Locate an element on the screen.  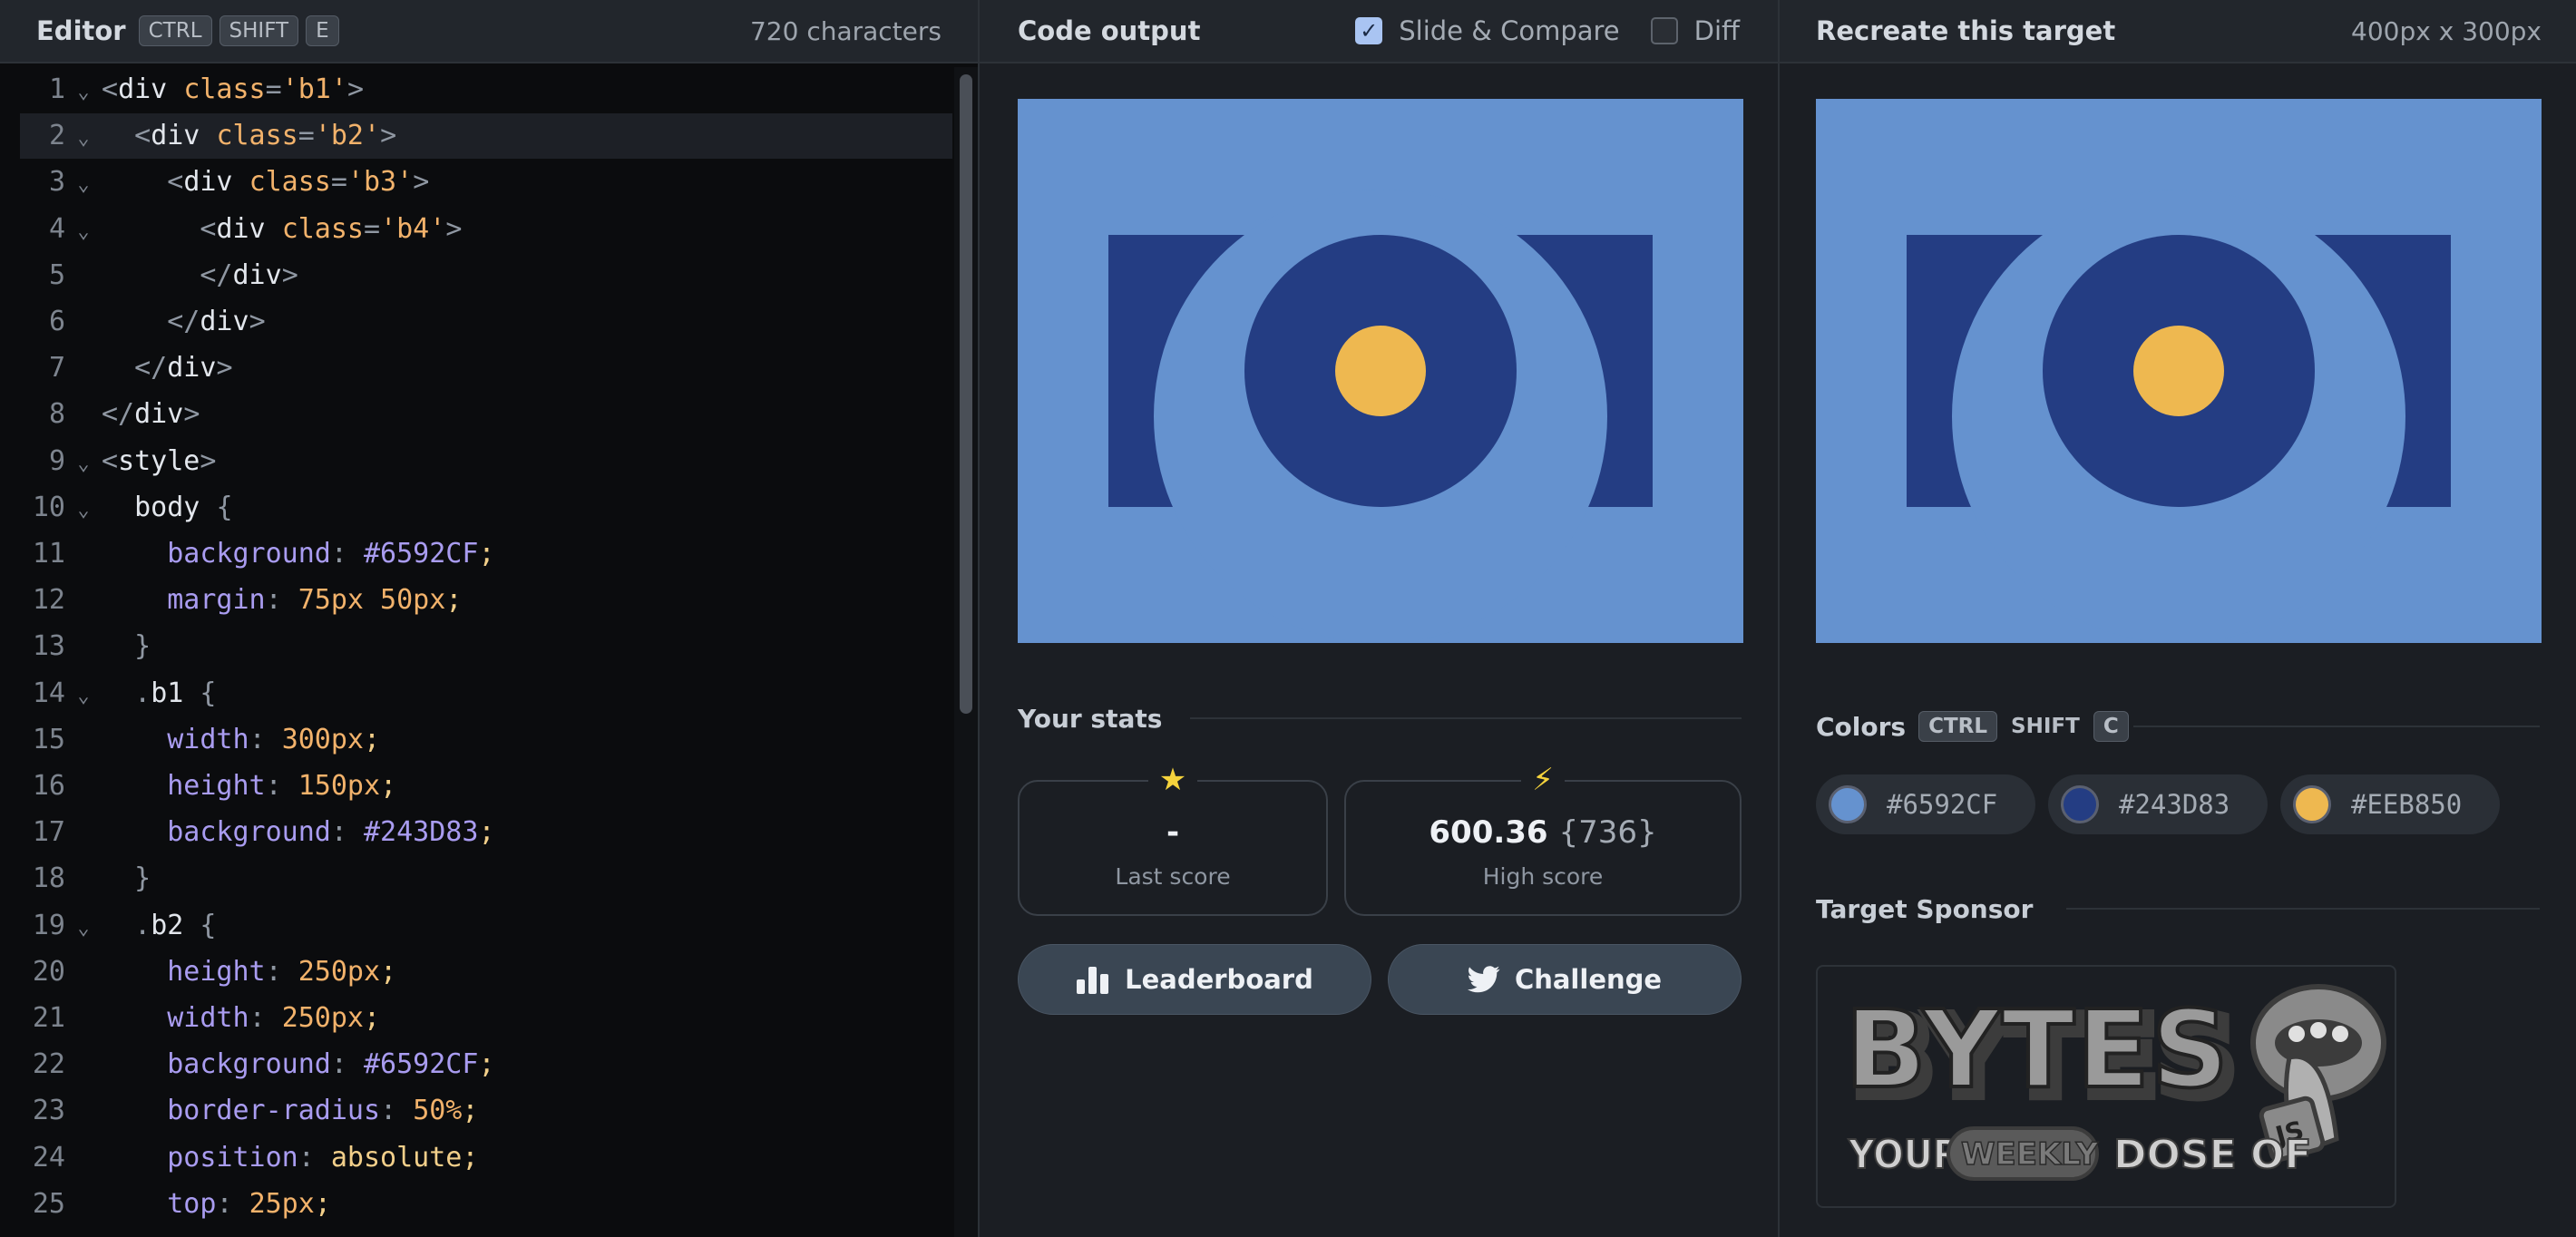
code-output-preview is located at coordinates (1380, 371).